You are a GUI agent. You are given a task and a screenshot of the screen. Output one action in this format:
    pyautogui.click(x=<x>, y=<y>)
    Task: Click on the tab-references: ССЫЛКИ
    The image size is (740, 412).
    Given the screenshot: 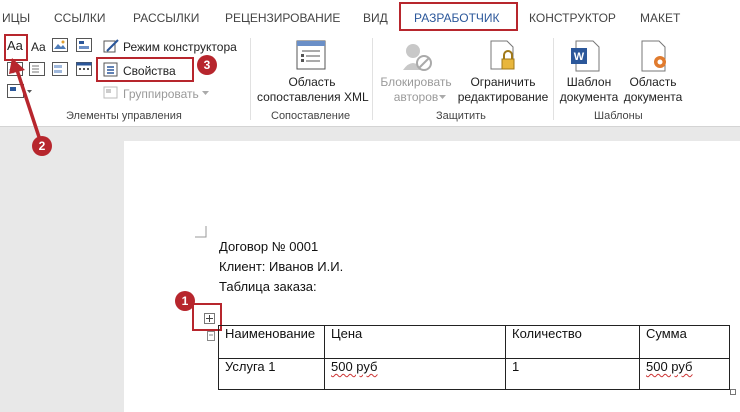 What is the action you would take?
    pyautogui.click(x=79, y=18)
    